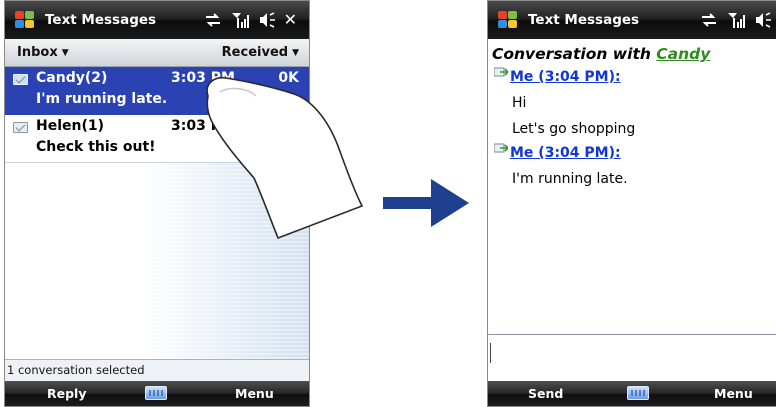 This screenshot has height=407, width=776. Describe the element at coordinates (102, 99) in the screenshot. I see `message-preview: I'm running late.` at that location.